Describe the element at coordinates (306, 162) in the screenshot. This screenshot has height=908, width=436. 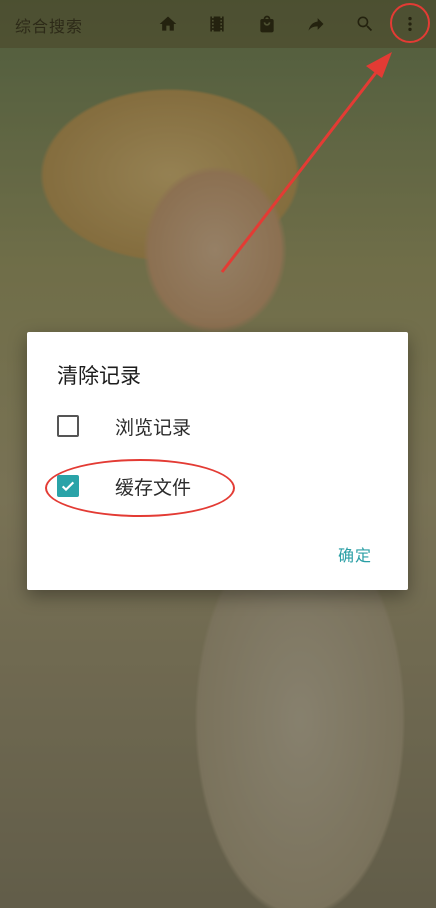
I see `annotation-arrow` at that location.